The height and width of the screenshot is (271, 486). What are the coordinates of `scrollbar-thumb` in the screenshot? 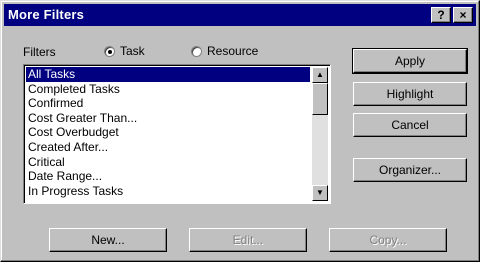 It's located at (320, 99).